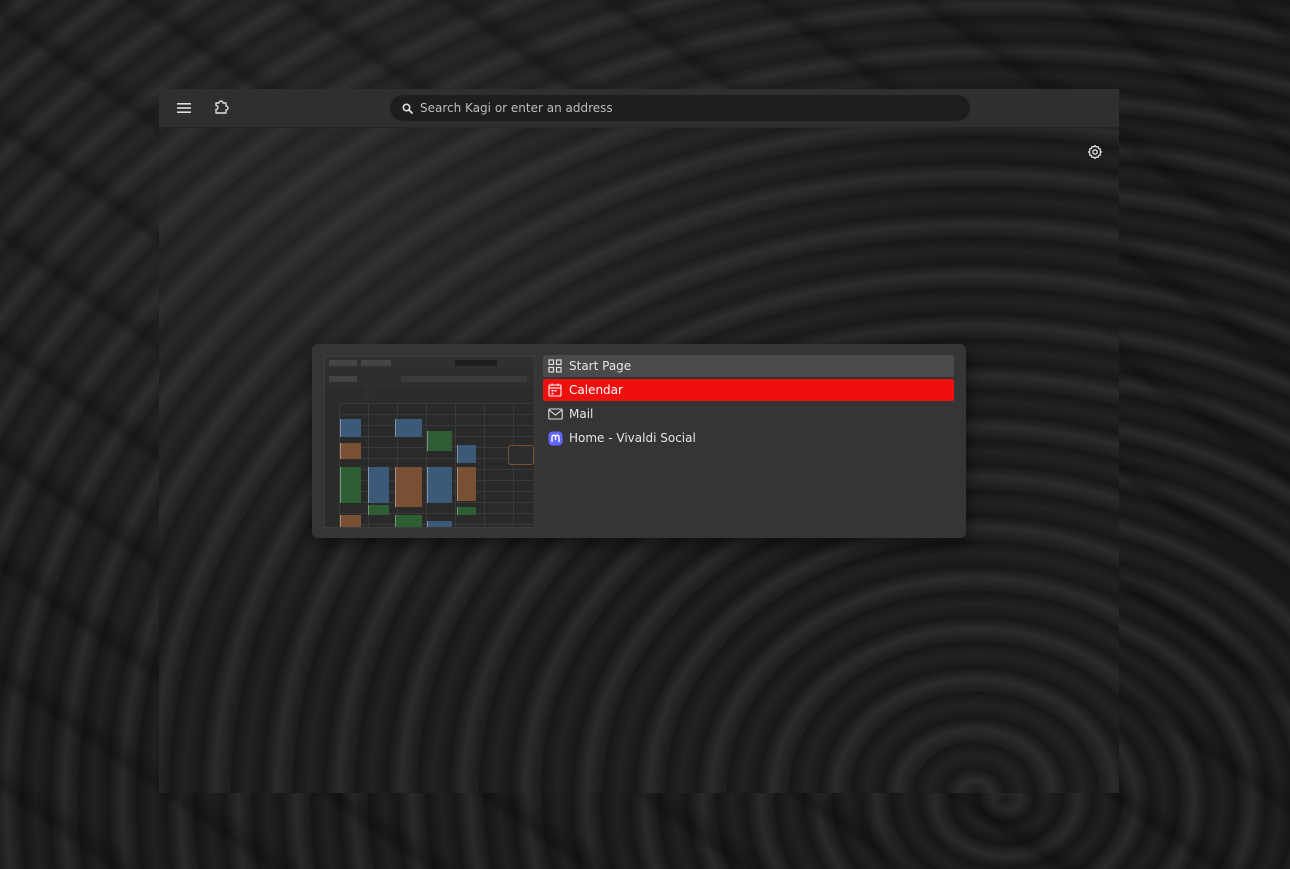 The image size is (1290, 869). What do you see at coordinates (407, 108) in the screenshot?
I see `search-icon` at bounding box center [407, 108].